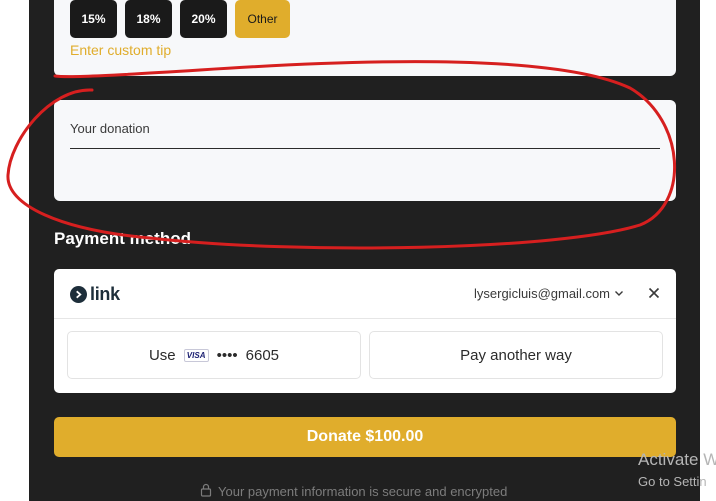 This screenshot has height=501, width=716. What do you see at coordinates (148, 19) in the screenshot?
I see `tip-18-button: 18%` at bounding box center [148, 19].